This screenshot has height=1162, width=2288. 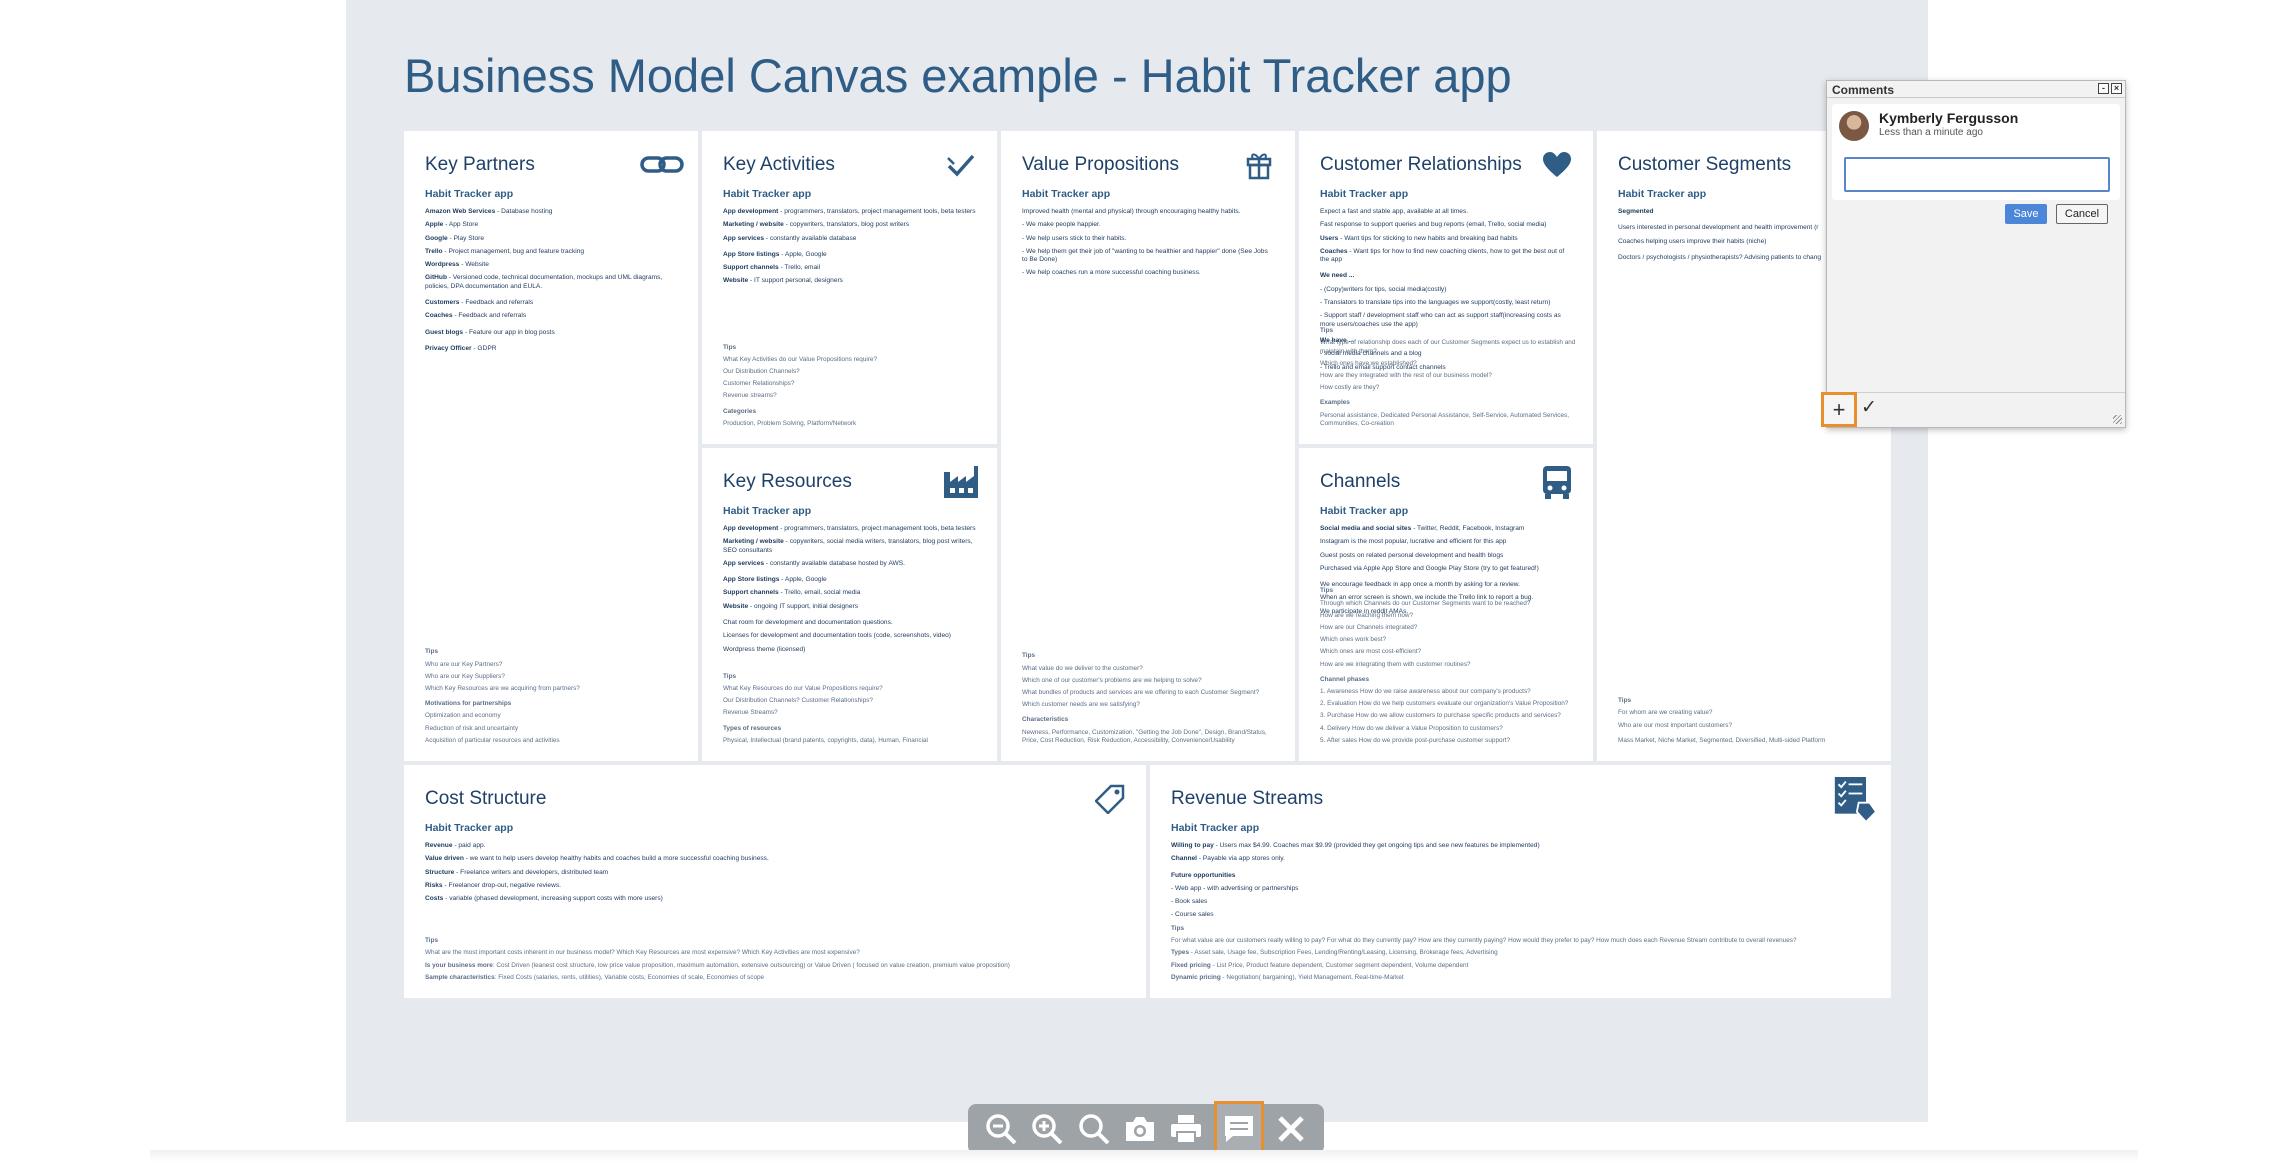 I want to click on minimize-button: -, so click(x=2103, y=88).